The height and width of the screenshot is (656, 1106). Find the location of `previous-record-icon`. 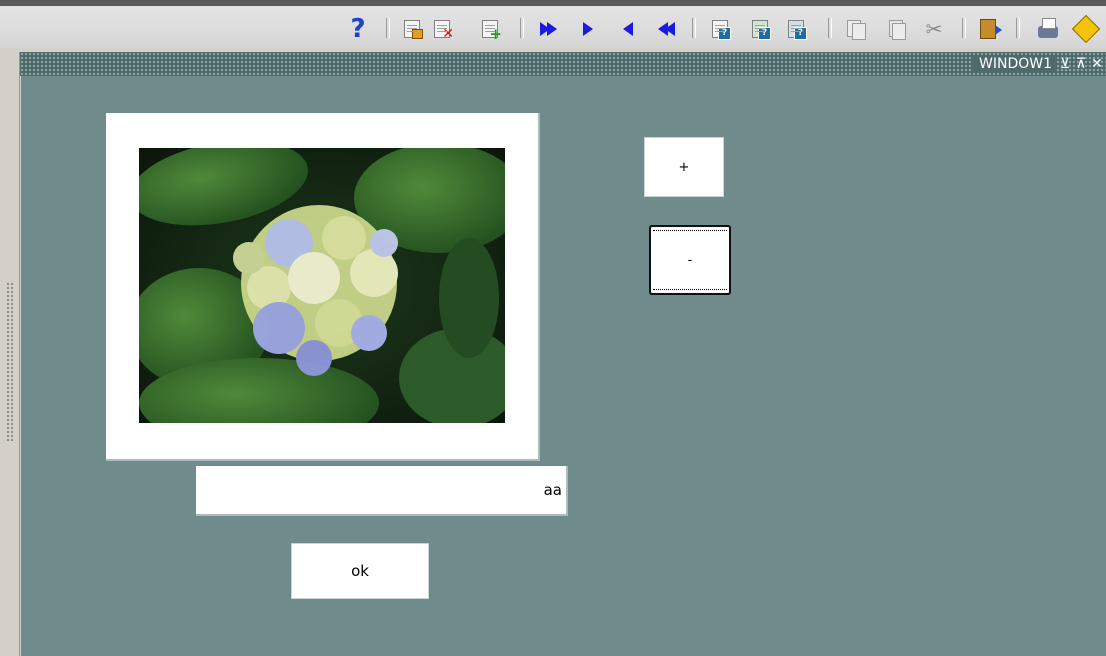

previous-record-icon is located at coordinates (588, 29).